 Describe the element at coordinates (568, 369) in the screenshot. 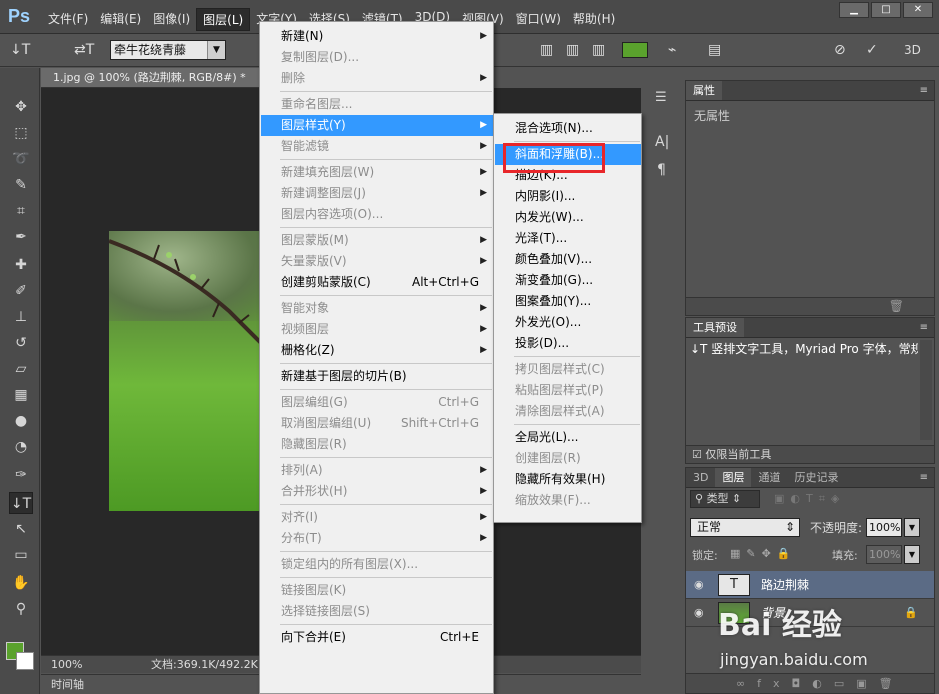

I see `menu-option: 拷贝图层样式(C)` at that location.